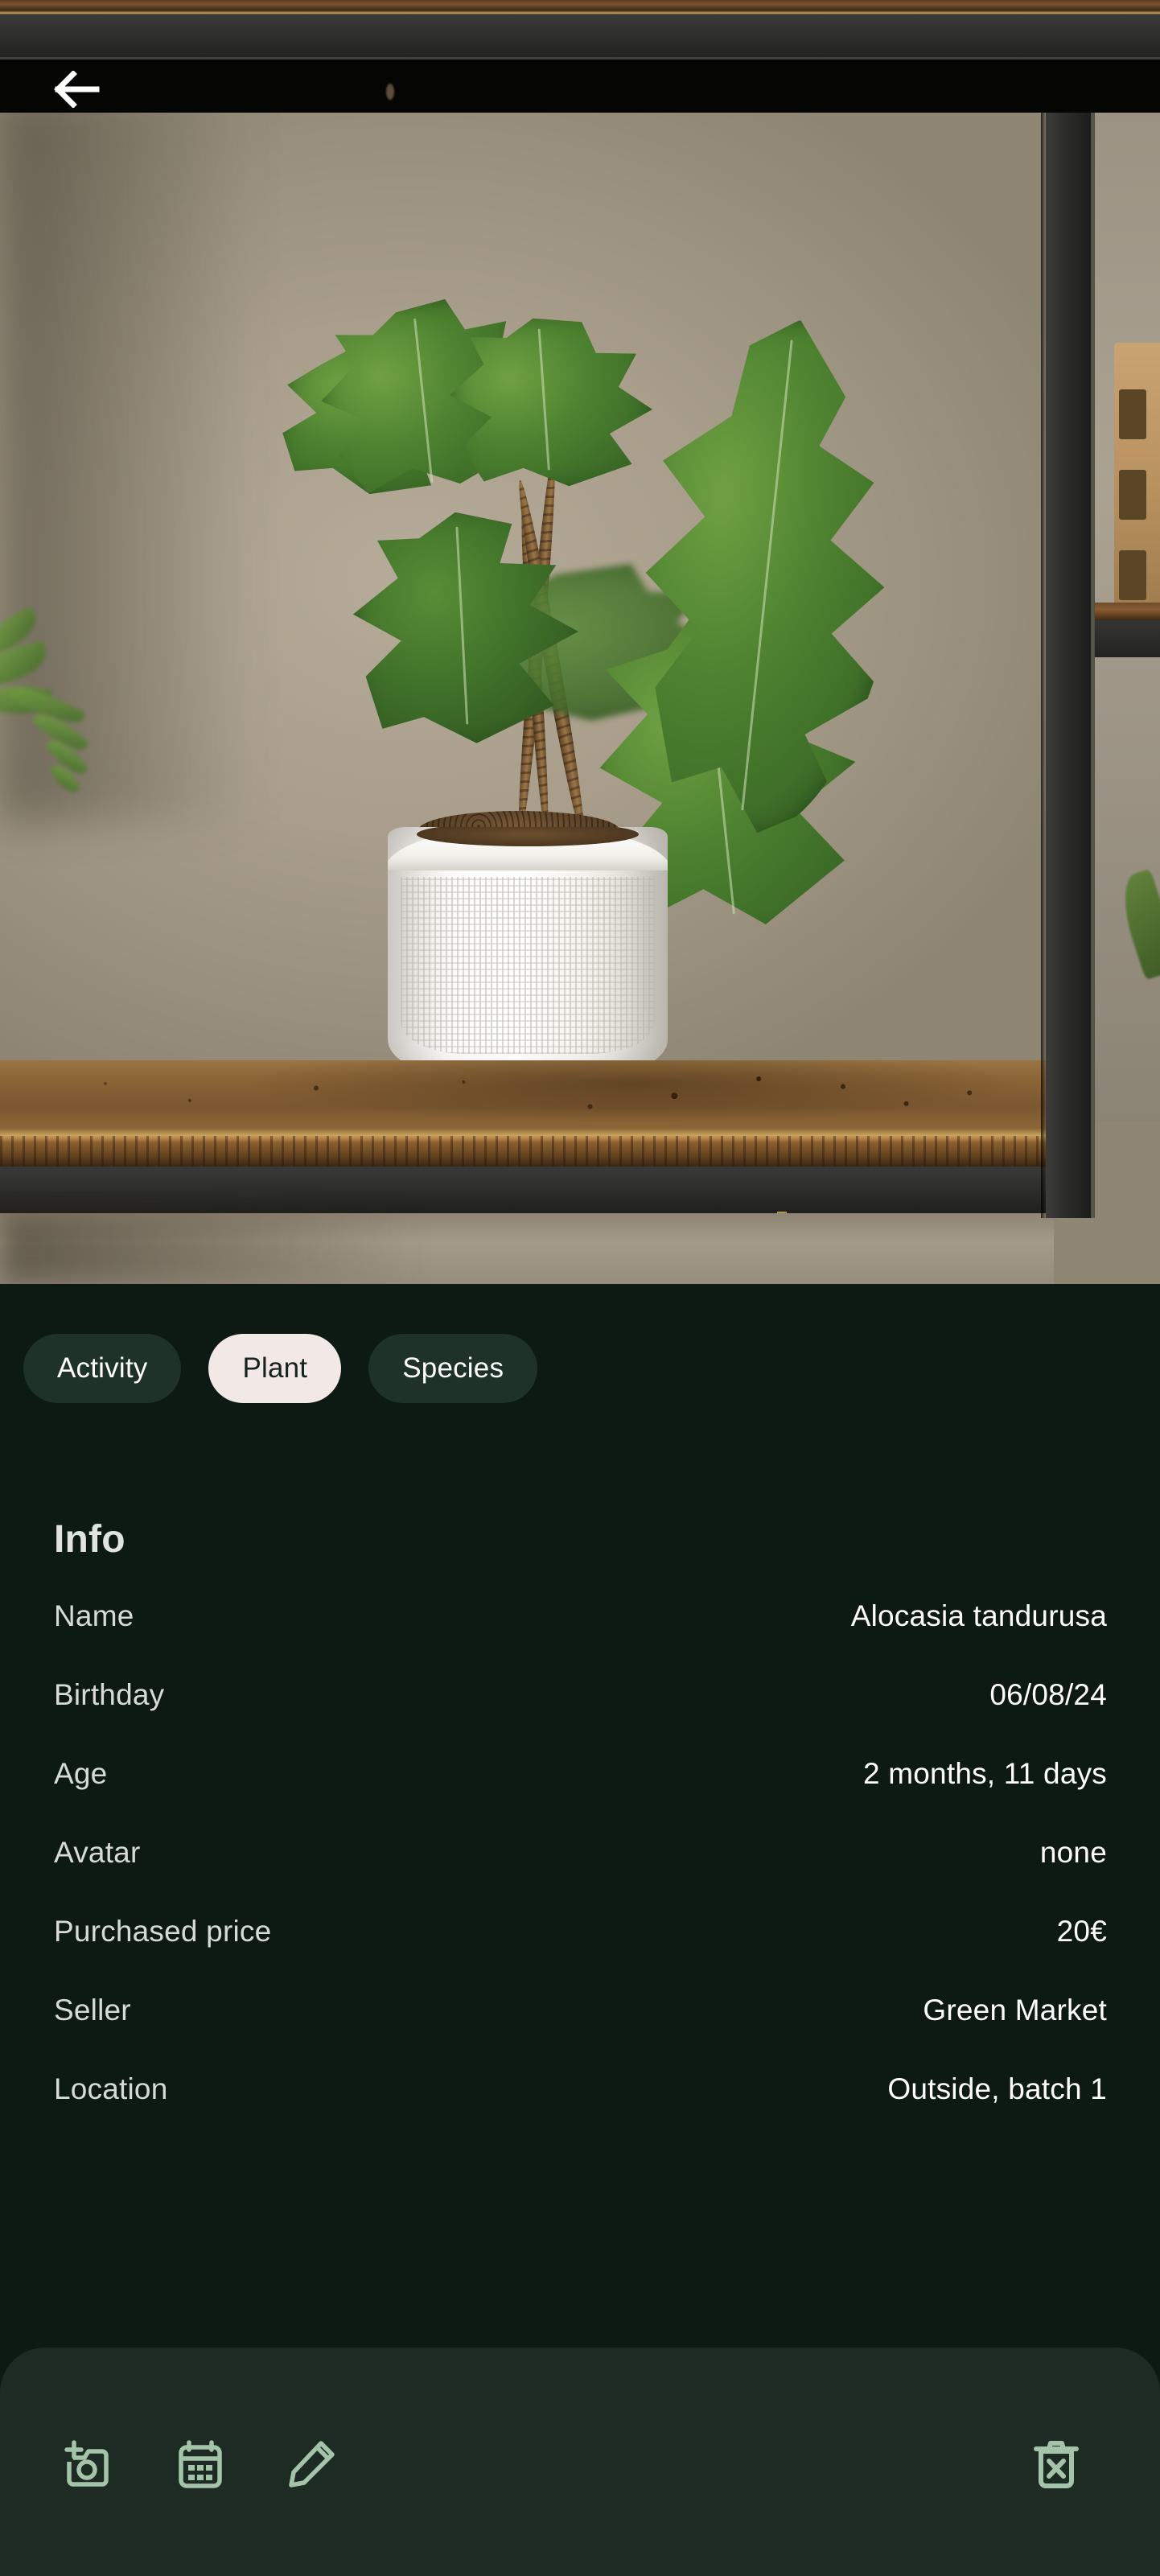  What do you see at coordinates (94, 1615) in the screenshot?
I see `info-label: Name` at bounding box center [94, 1615].